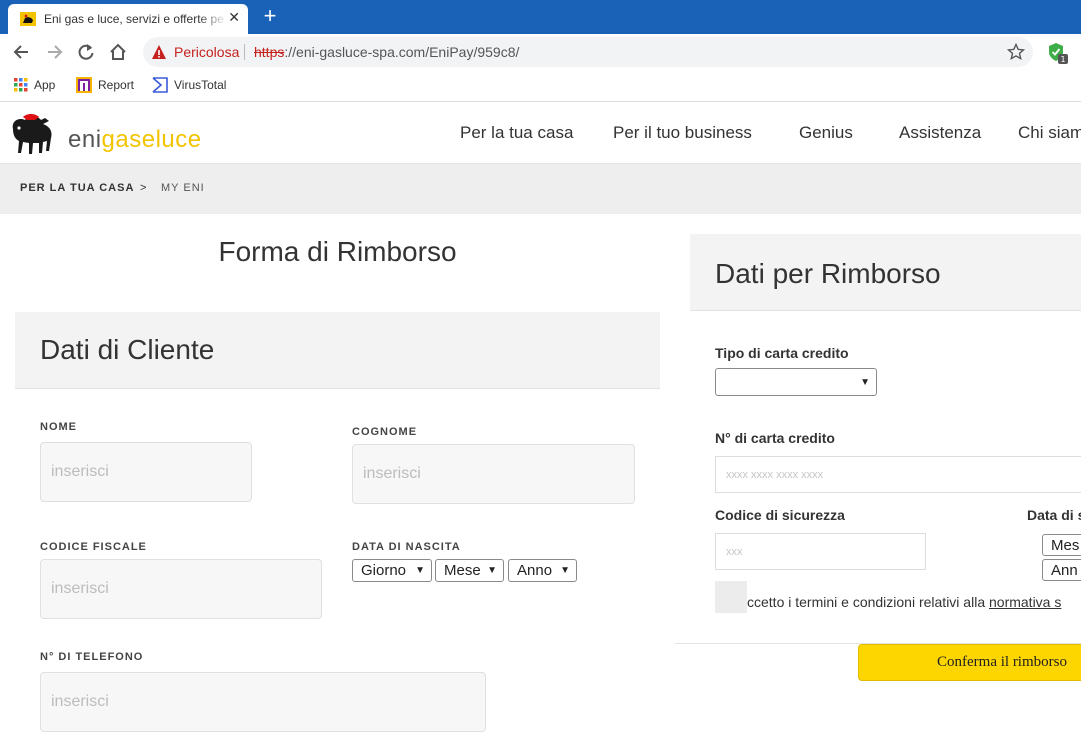 The height and width of the screenshot is (732, 1081). What do you see at coordinates (134, 19) in the screenshot?
I see `tab-title: Eni gas e luce, servizi e offerte pe` at bounding box center [134, 19].